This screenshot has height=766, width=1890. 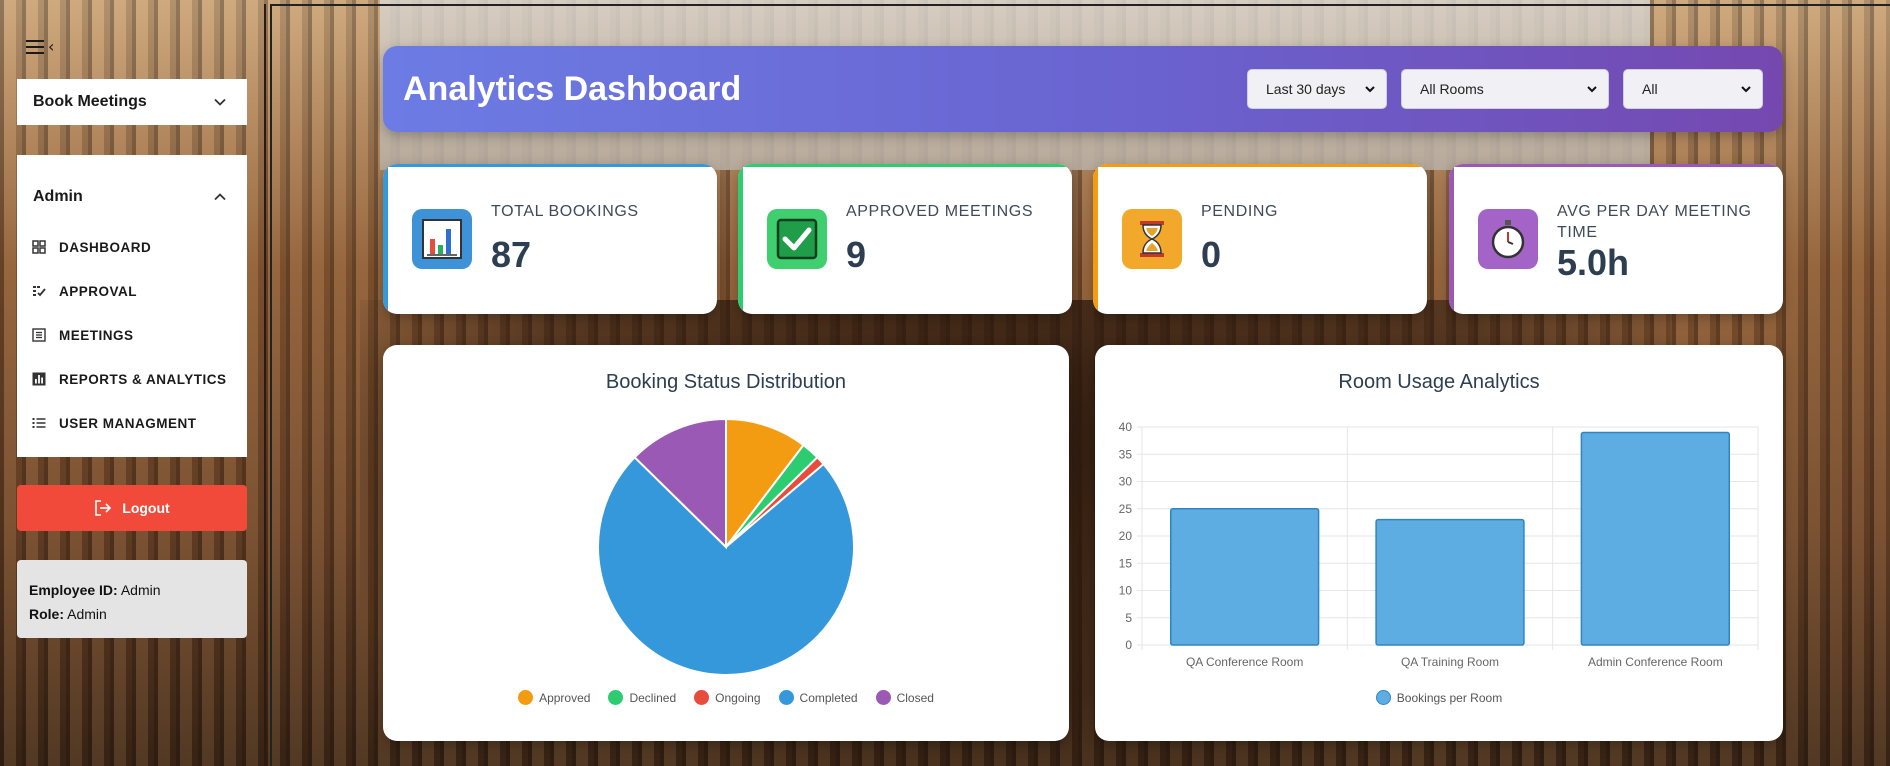 What do you see at coordinates (96, 335) in the screenshot?
I see `nav-label-meetings: MEETINGS` at bounding box center [96, 335].